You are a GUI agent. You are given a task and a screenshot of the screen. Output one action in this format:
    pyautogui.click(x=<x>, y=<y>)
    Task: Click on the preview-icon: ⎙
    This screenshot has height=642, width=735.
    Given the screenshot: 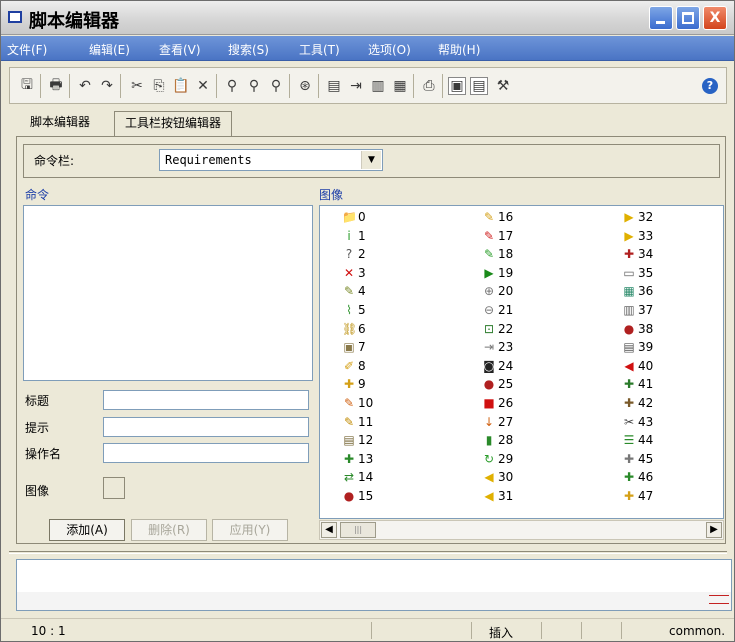 What is the action you would take?
    pyautogui.click(x=429, y=86)
    